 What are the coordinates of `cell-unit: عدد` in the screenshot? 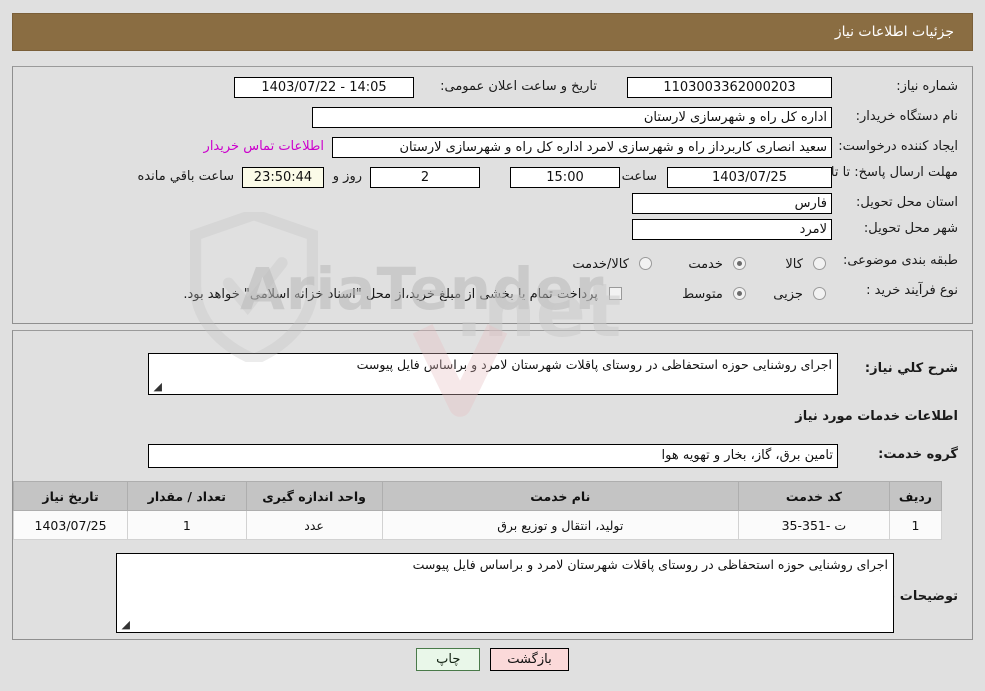 It's located at (314, 525).